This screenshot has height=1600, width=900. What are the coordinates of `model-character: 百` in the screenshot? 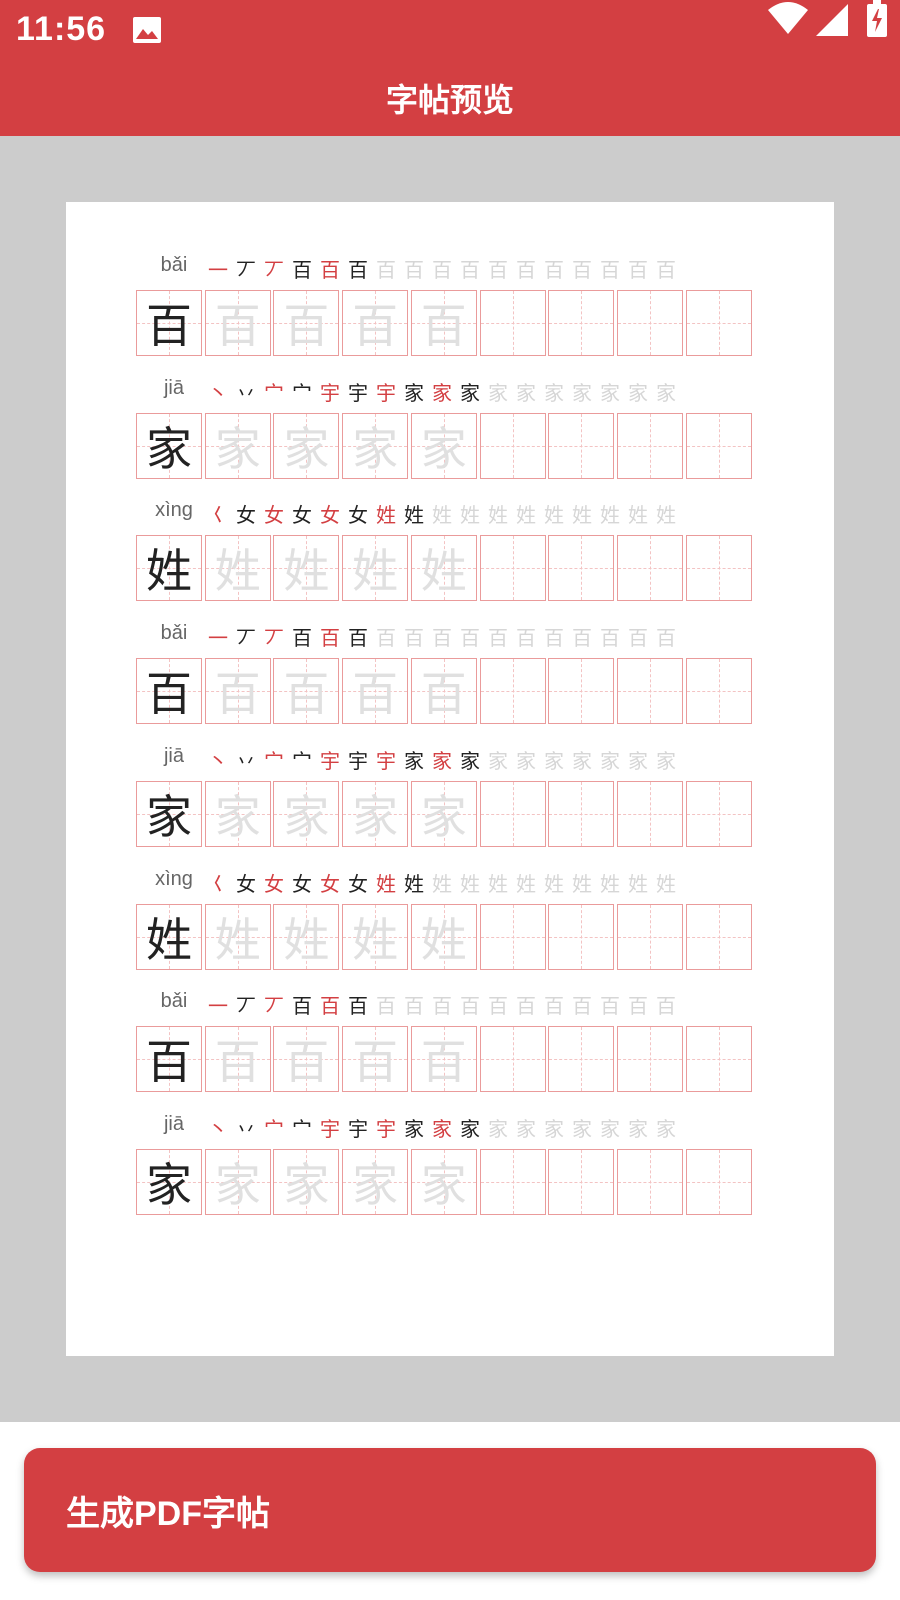 It's located at (169, 1062).